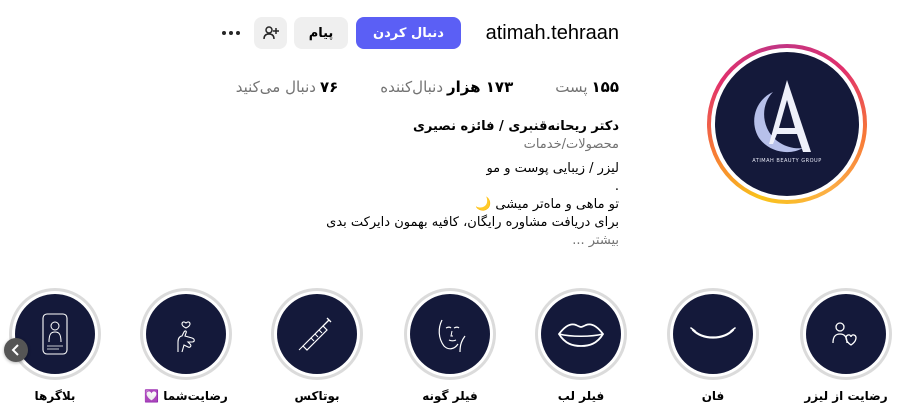  What do you see at coordinates (450, 396) in the screenshot?
I see `highlight-label: فیلر گونه` at bounding box center [450, 396].